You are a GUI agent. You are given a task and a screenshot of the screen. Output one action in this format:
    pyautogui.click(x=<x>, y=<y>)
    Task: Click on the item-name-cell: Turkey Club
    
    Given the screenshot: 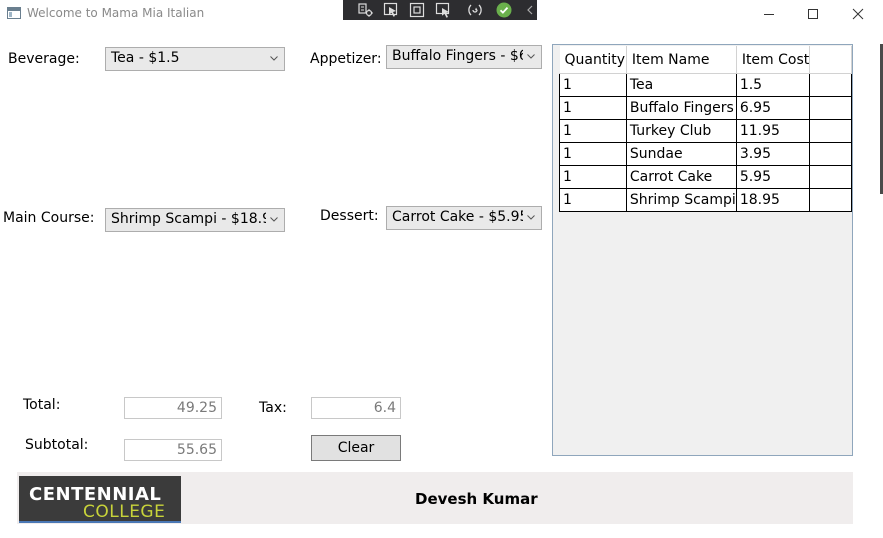 What is the action you would take?
    pyautogui.click(x=681, y=131)
    